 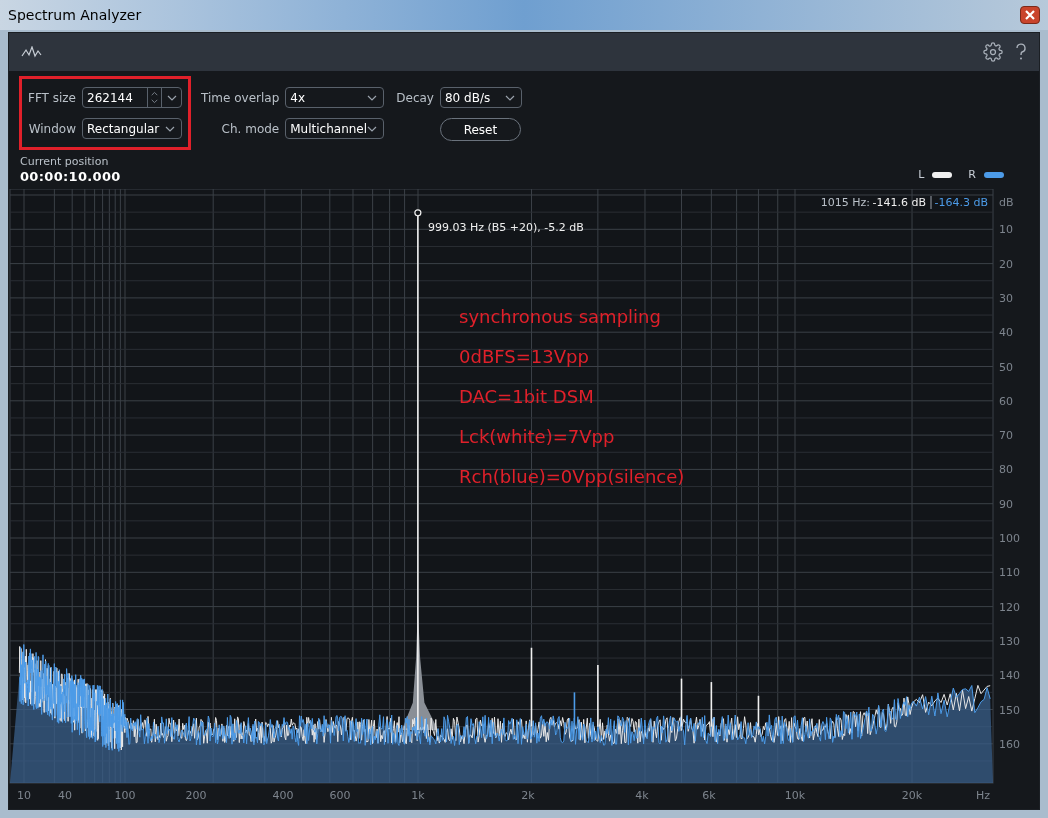 What do you see at coordinates (415, 98) in the screenshot?
I see `setting-label: Decay` at bounding box center [415, 98].